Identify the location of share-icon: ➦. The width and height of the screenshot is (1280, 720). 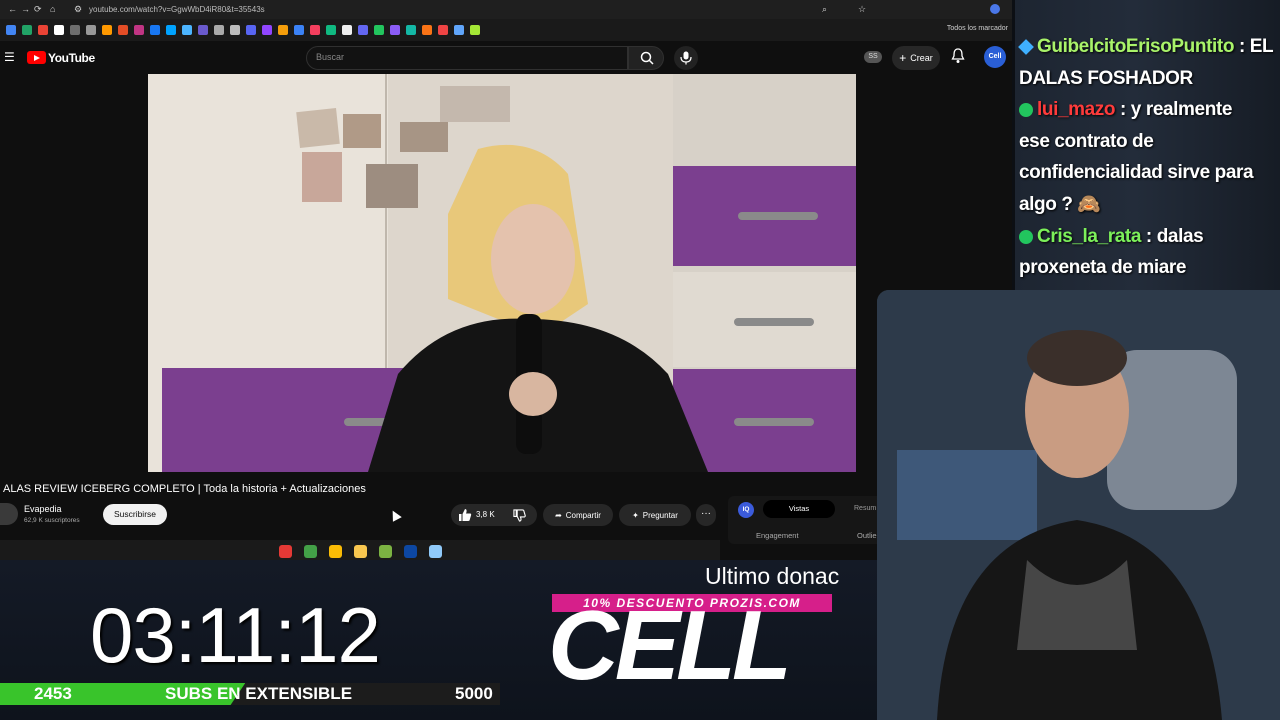
(558, 515).